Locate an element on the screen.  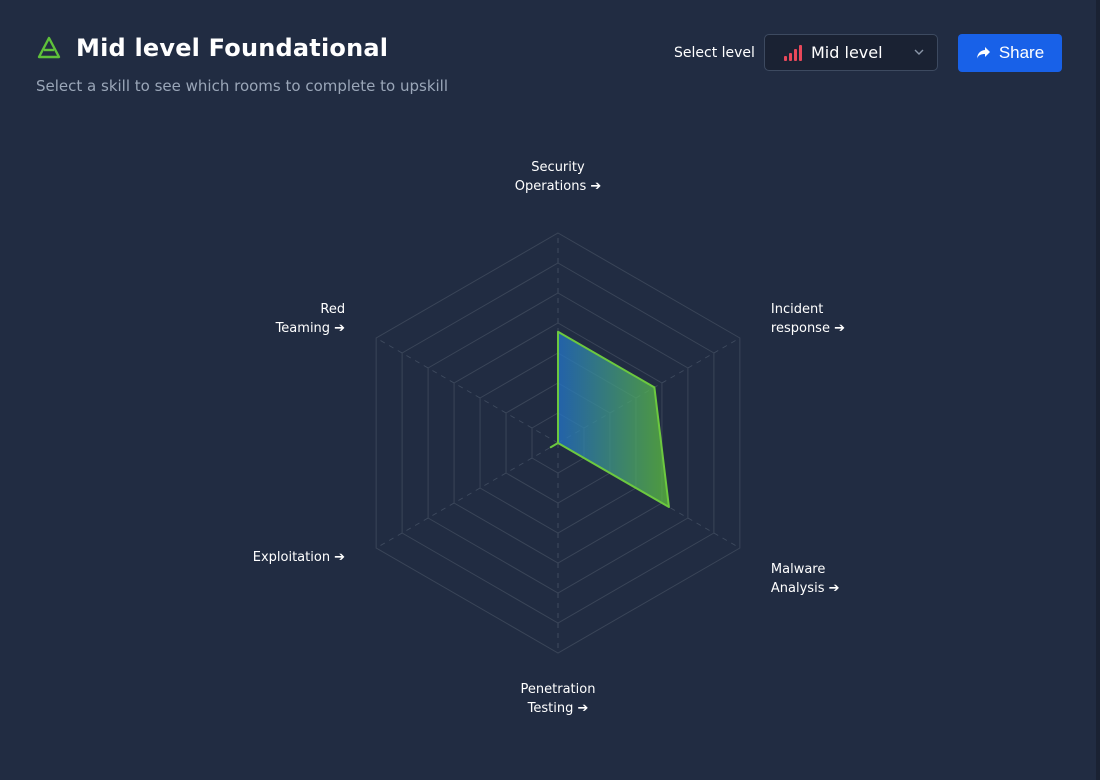
axis-label-line: Penetration is located at coordinates (558, 689).